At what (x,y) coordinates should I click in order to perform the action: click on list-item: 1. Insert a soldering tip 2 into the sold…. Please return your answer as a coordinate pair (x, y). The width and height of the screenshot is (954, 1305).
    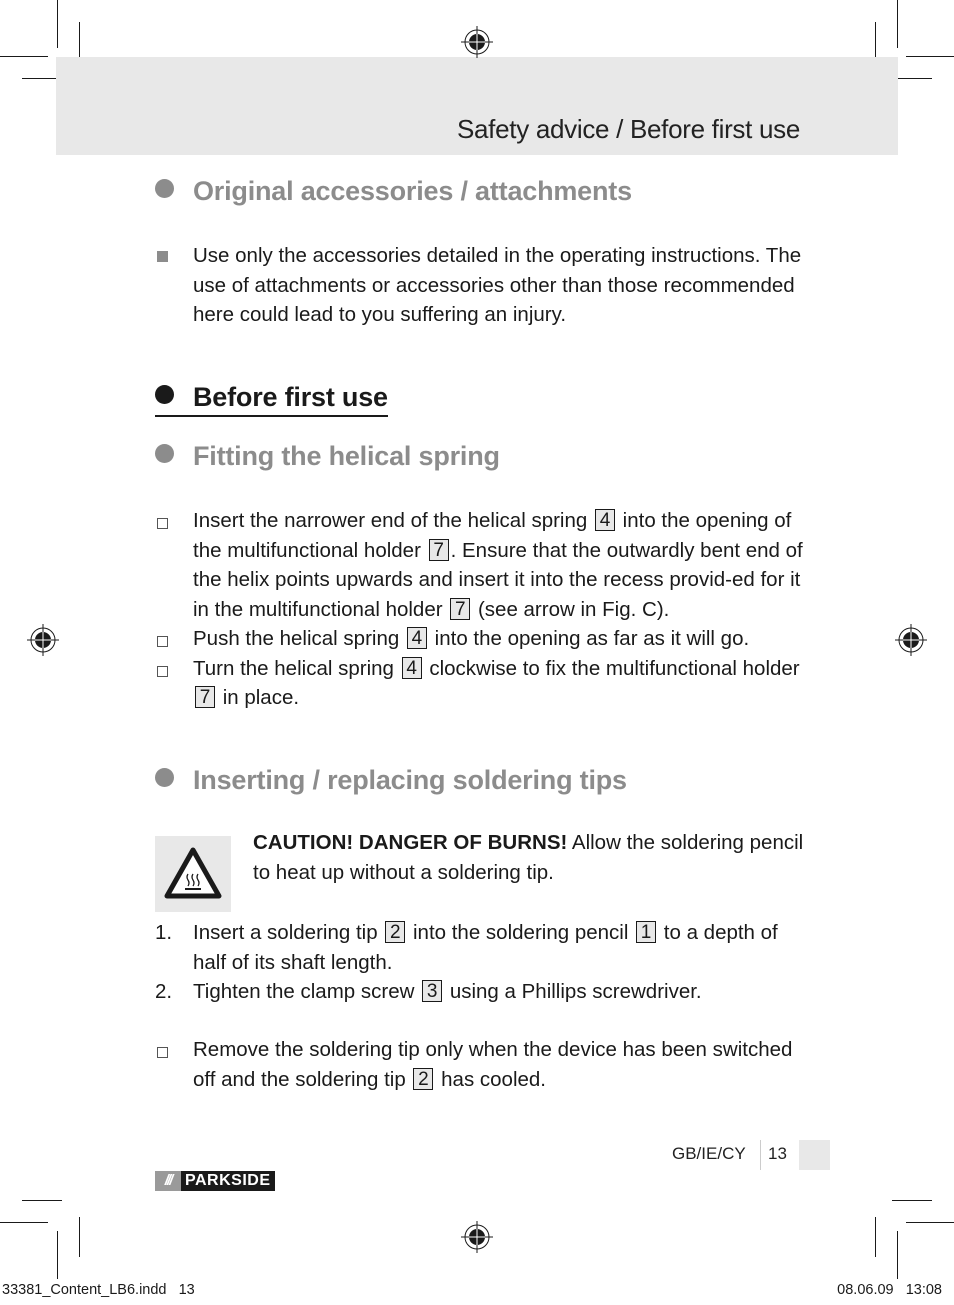
    Looking at the image, I should click on (485, 947).